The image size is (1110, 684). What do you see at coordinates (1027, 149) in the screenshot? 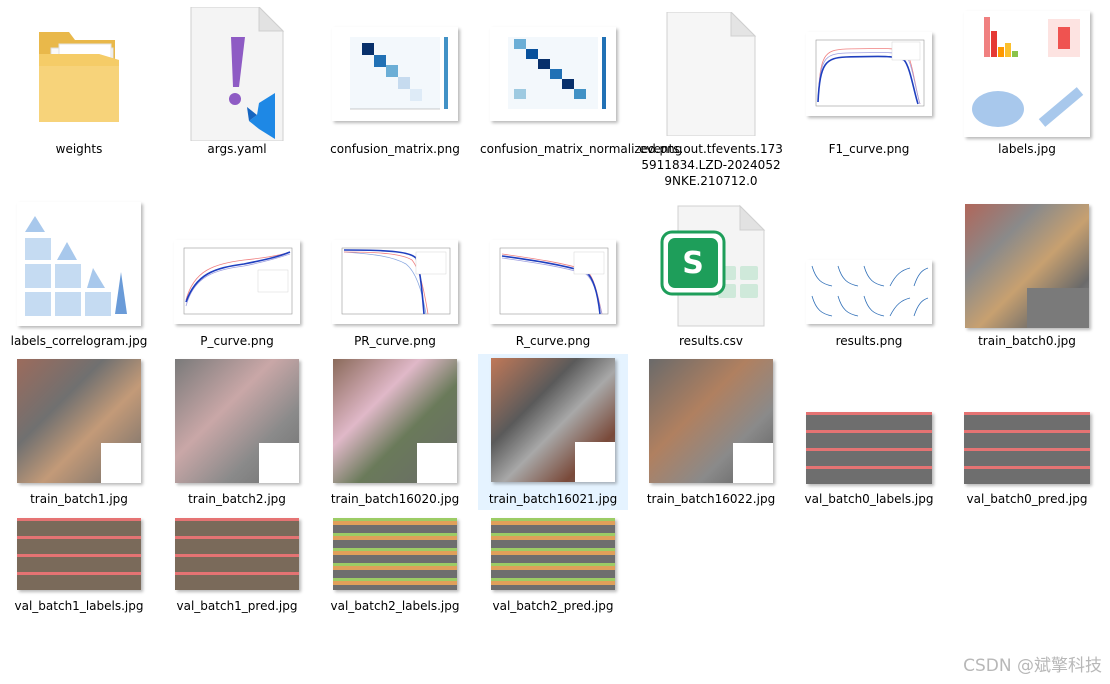
I see `file-name: labels.jpg` at bounding box center [1027, 149].